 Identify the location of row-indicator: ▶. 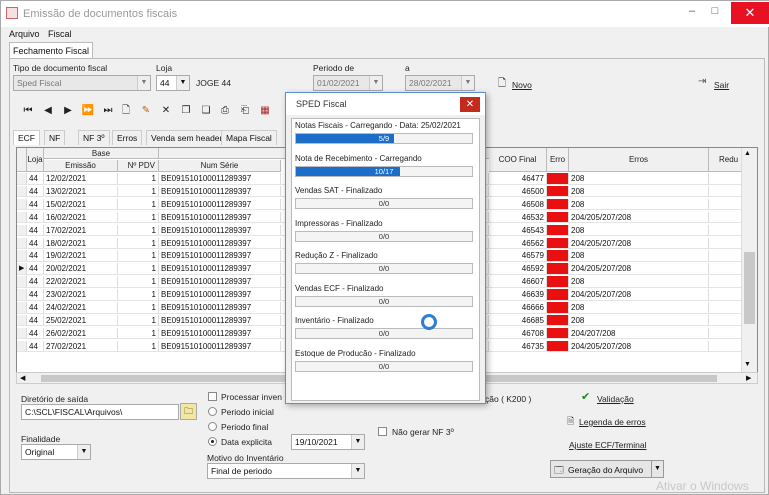
(22, 269).